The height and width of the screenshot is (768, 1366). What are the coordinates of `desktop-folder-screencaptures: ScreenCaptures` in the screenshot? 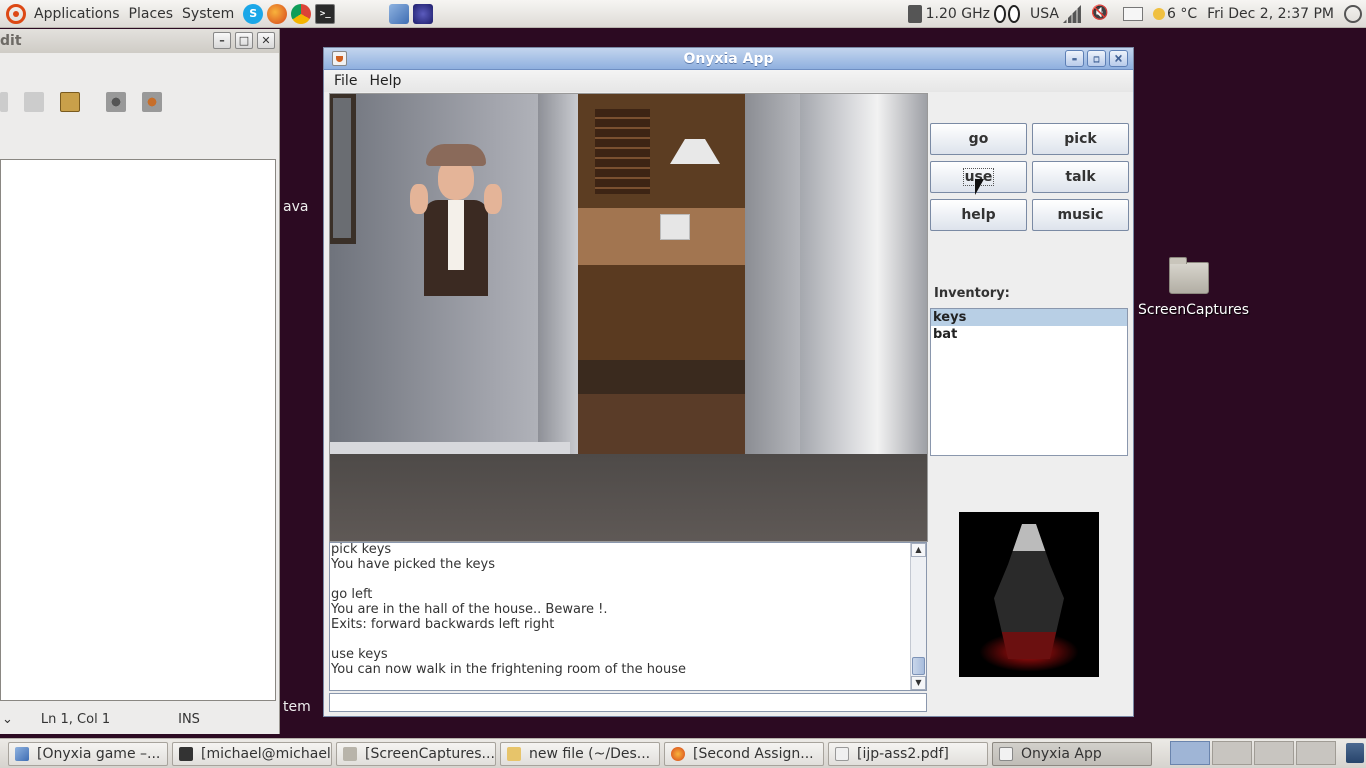 It's located at (1194, 287).